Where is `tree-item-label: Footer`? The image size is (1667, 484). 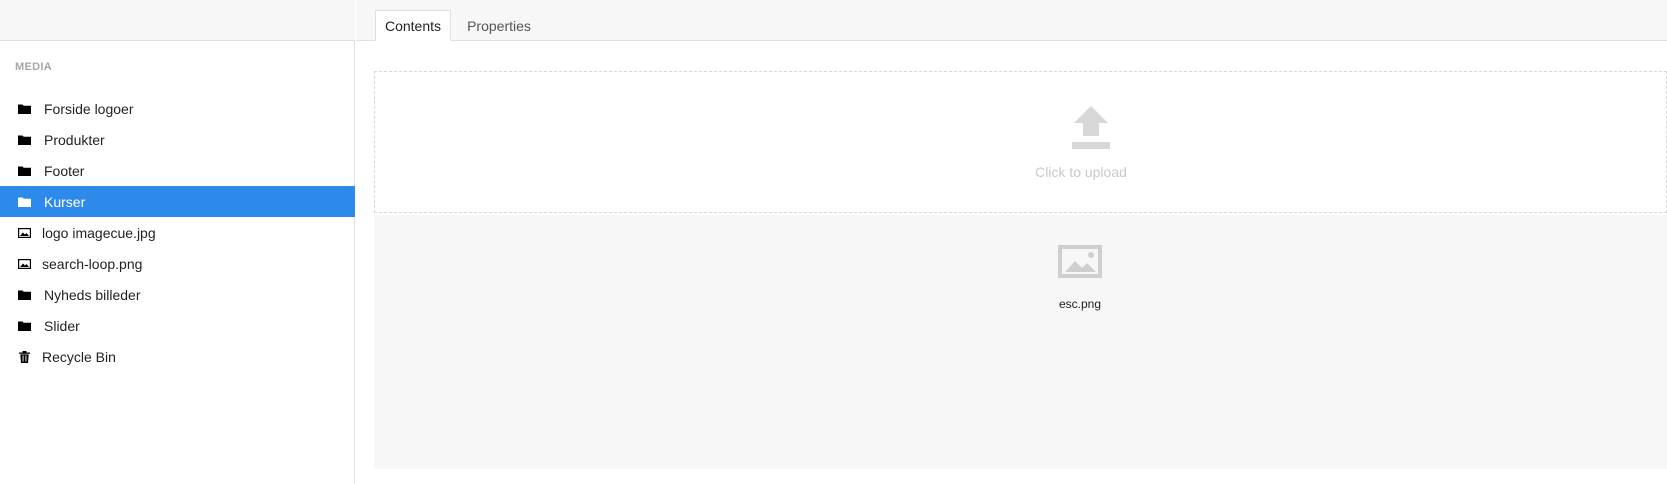
tree-item-label: Footer is located at coordinates (64, 170).